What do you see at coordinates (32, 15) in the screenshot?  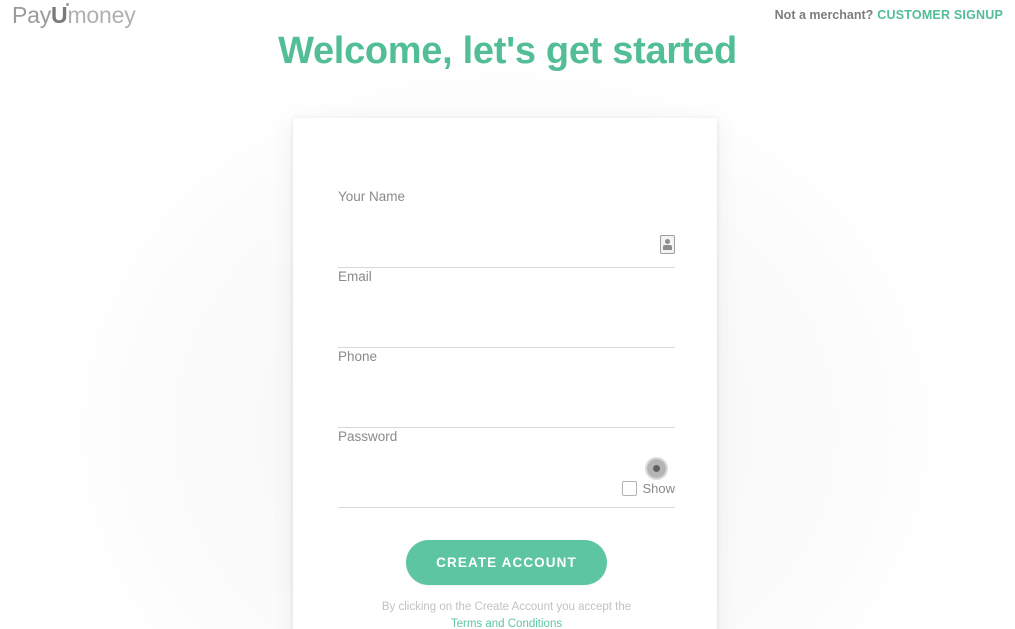 I see `logo-text-pay: Pay` at bounding box center [32, 15].